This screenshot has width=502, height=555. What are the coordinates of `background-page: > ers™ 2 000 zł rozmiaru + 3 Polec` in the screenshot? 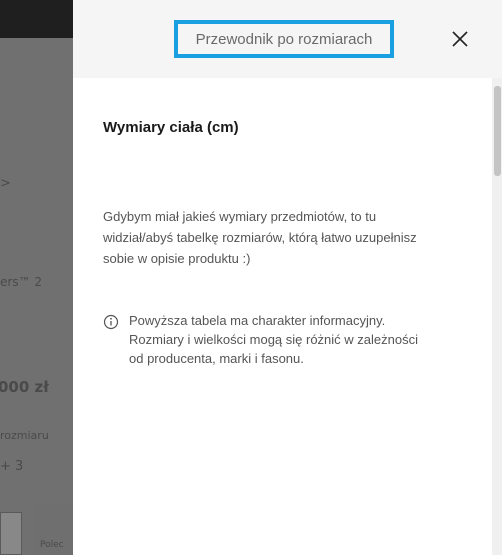 It's located at (36, 277).